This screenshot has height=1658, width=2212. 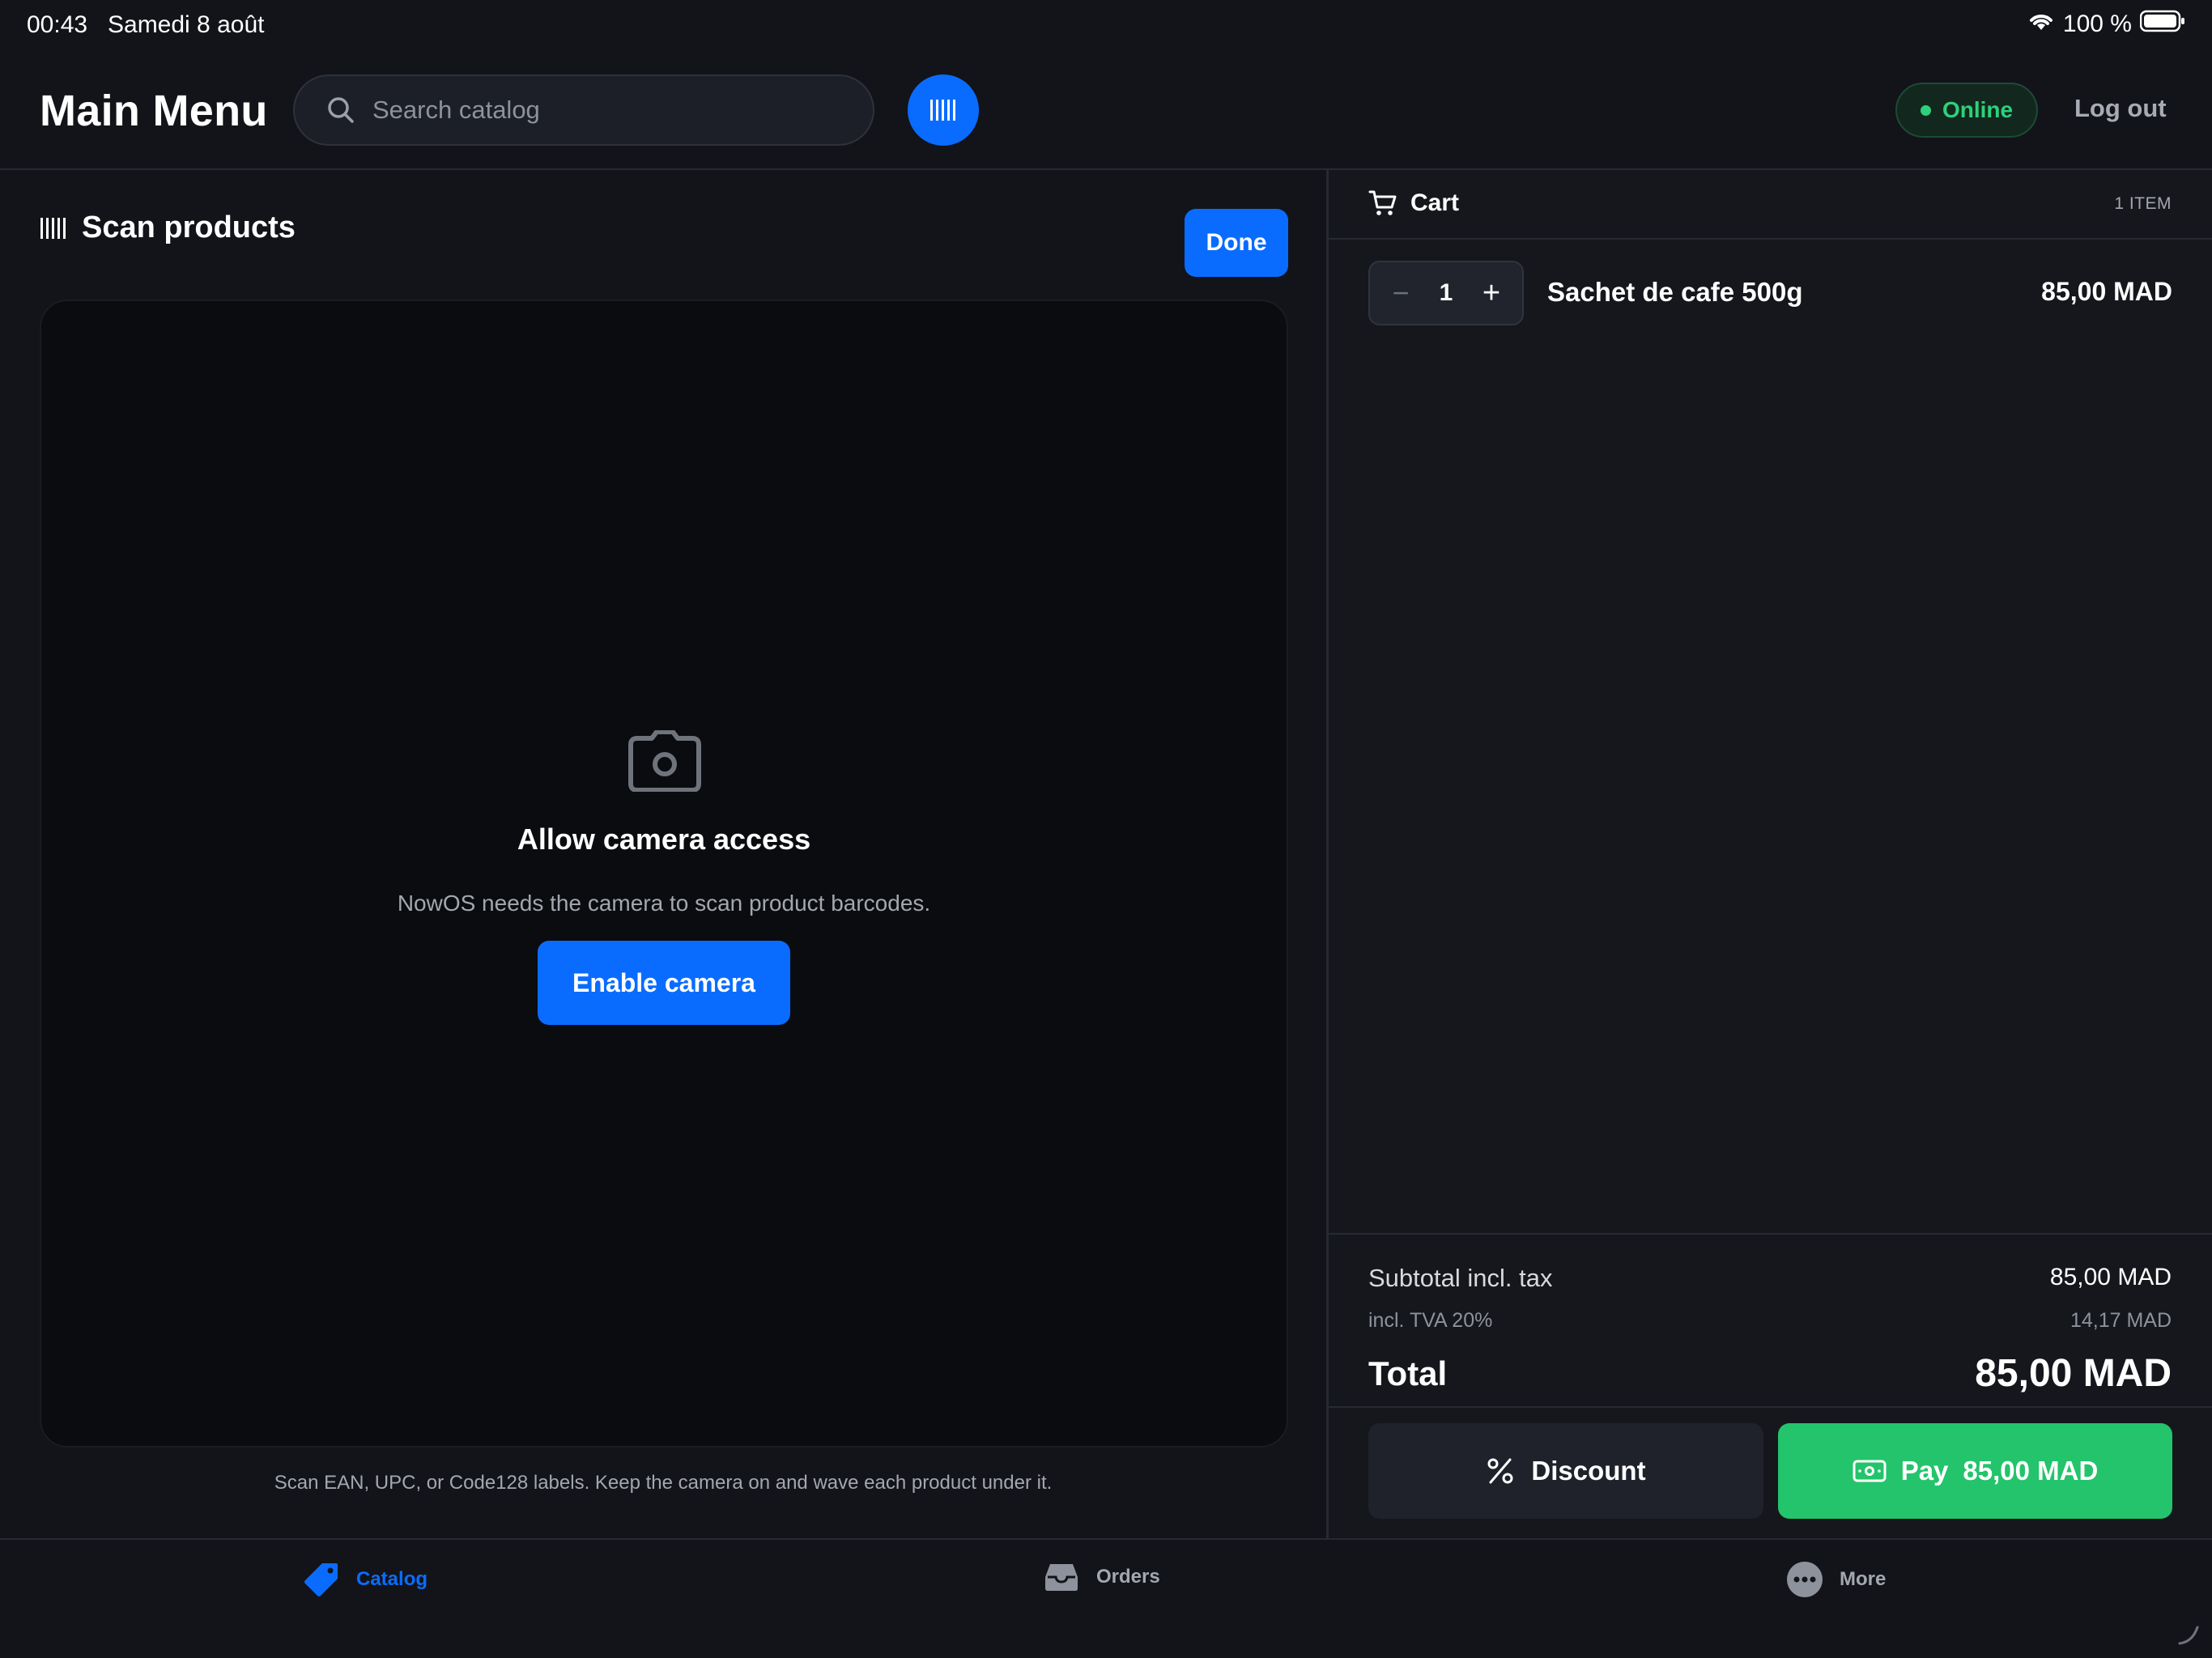 I want to click on cart-item-name: Sachet de cafe 500g, so click(x=1675, y=292).